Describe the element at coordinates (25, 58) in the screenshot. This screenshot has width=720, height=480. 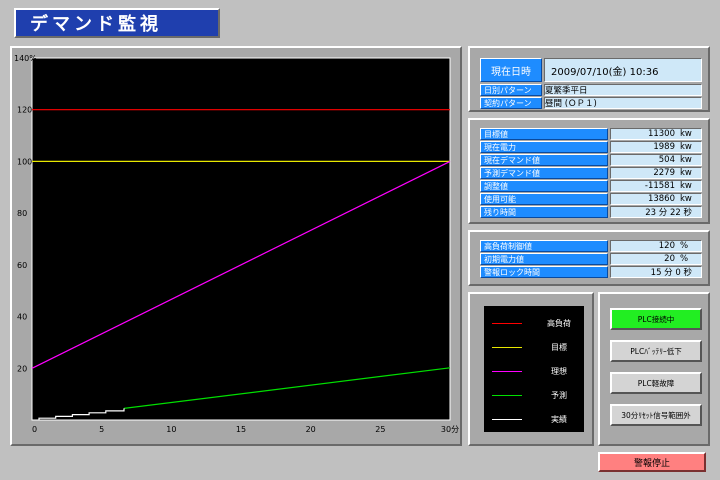
I see `y-tick-label: 140%` at that location.